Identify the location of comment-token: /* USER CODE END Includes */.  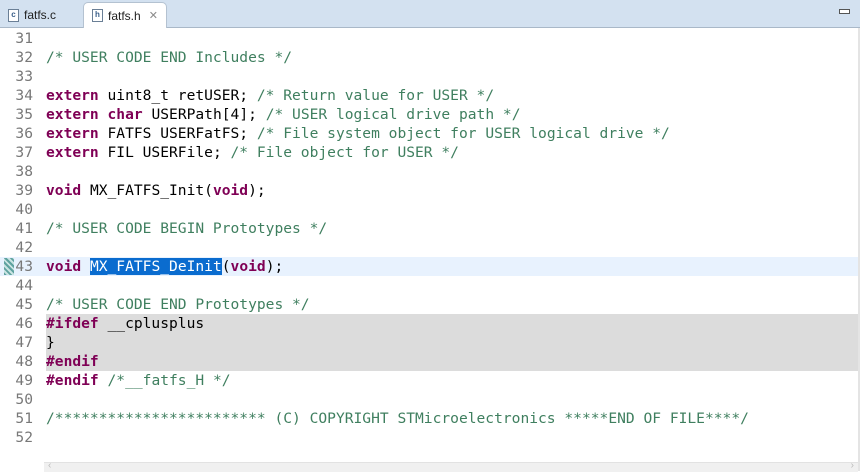
(169, 57).